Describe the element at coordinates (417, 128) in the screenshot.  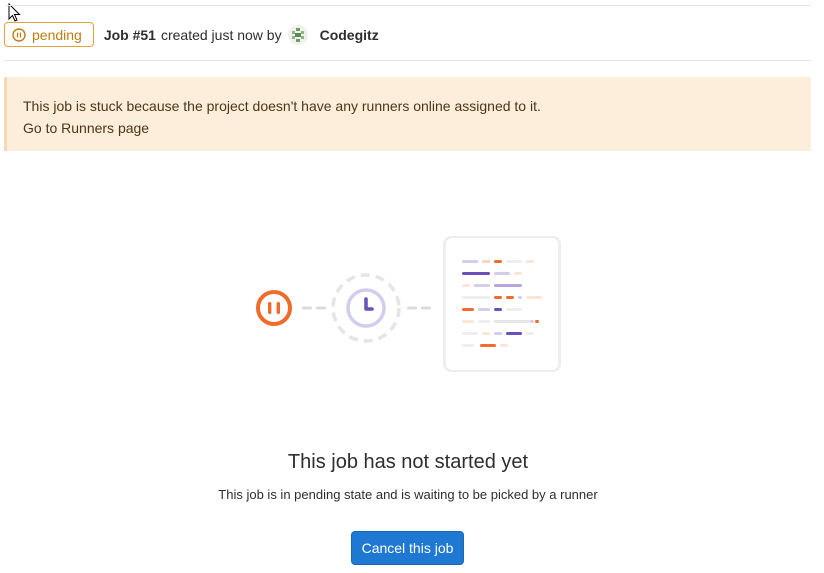
I see `runners-page-link: Go to Runners page` at that location.